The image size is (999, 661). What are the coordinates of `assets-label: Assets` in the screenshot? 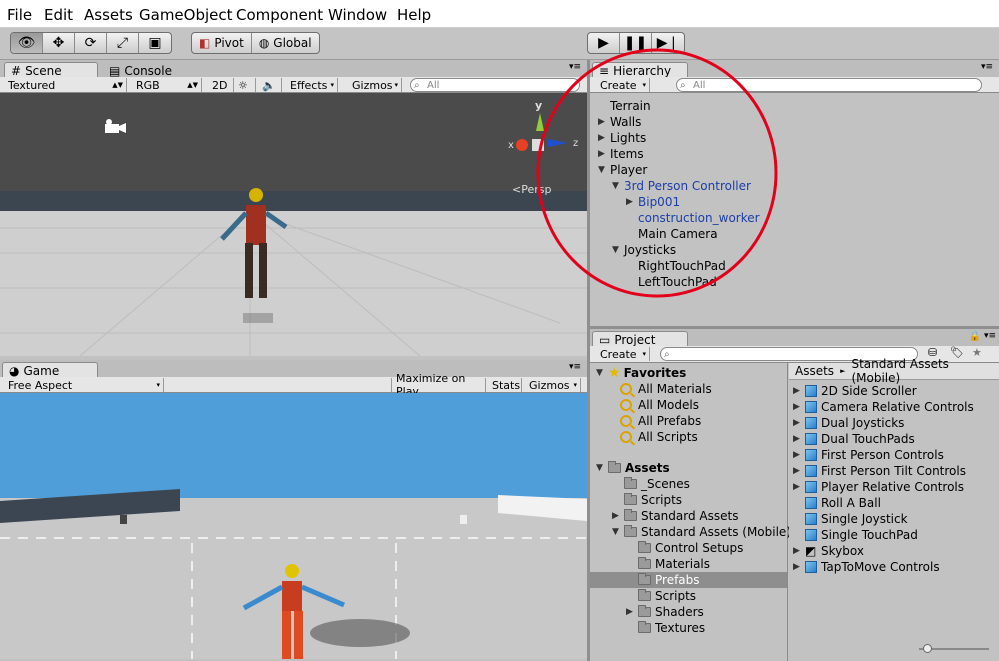 It's located at (647, 468).